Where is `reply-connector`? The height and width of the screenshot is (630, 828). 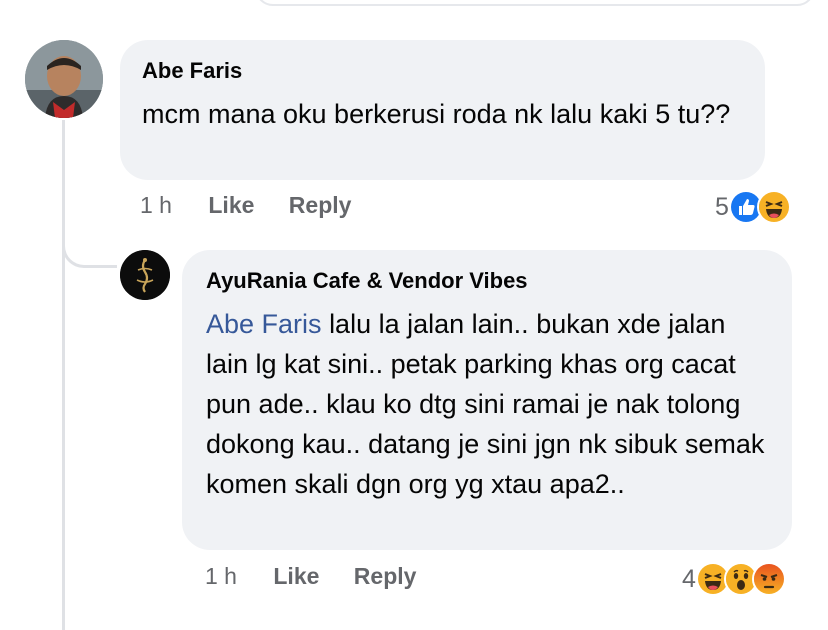 reply-connector is located at coordinates (89, 239).